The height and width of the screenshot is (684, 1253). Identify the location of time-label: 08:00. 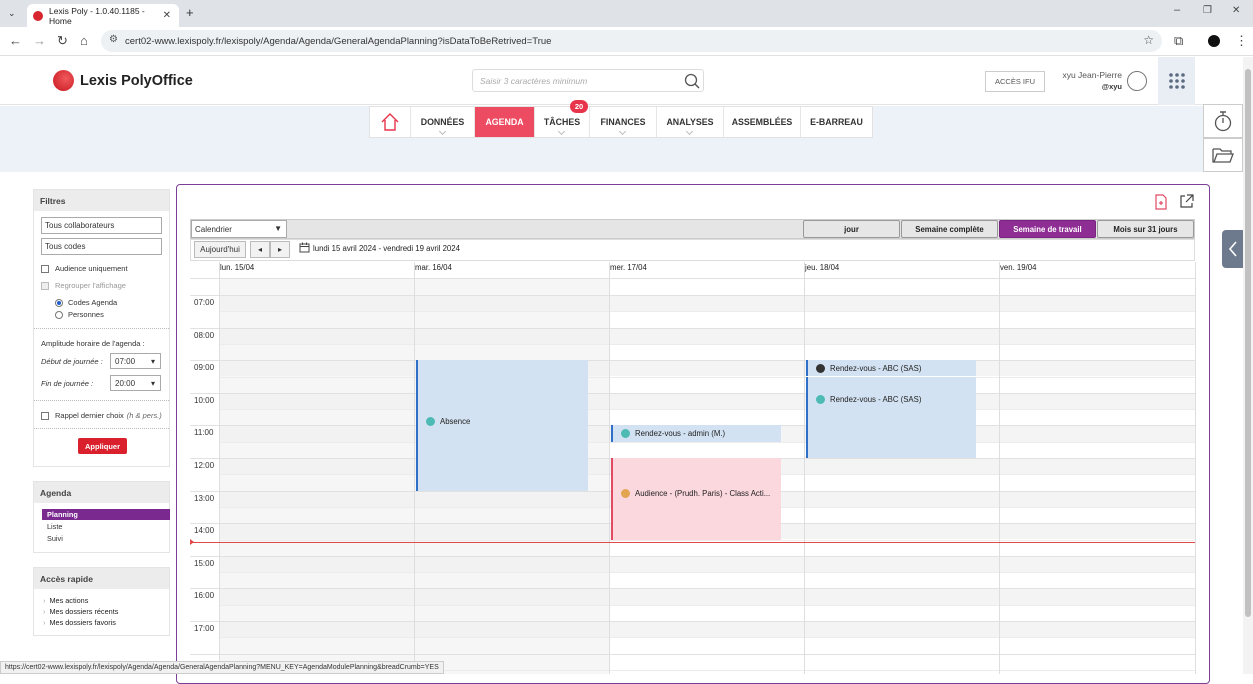
(204, 335).